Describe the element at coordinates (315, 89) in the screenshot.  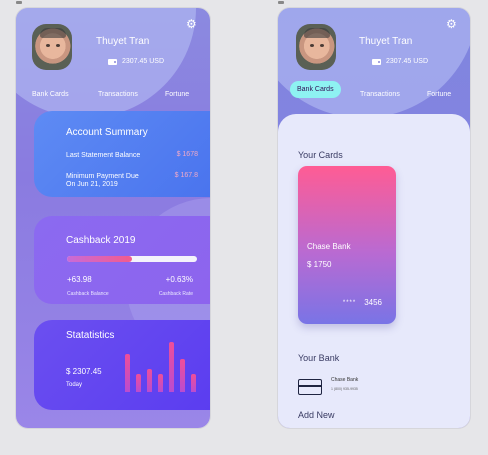
I see `tab-bank-cards-active: Bank Cards` at that location.